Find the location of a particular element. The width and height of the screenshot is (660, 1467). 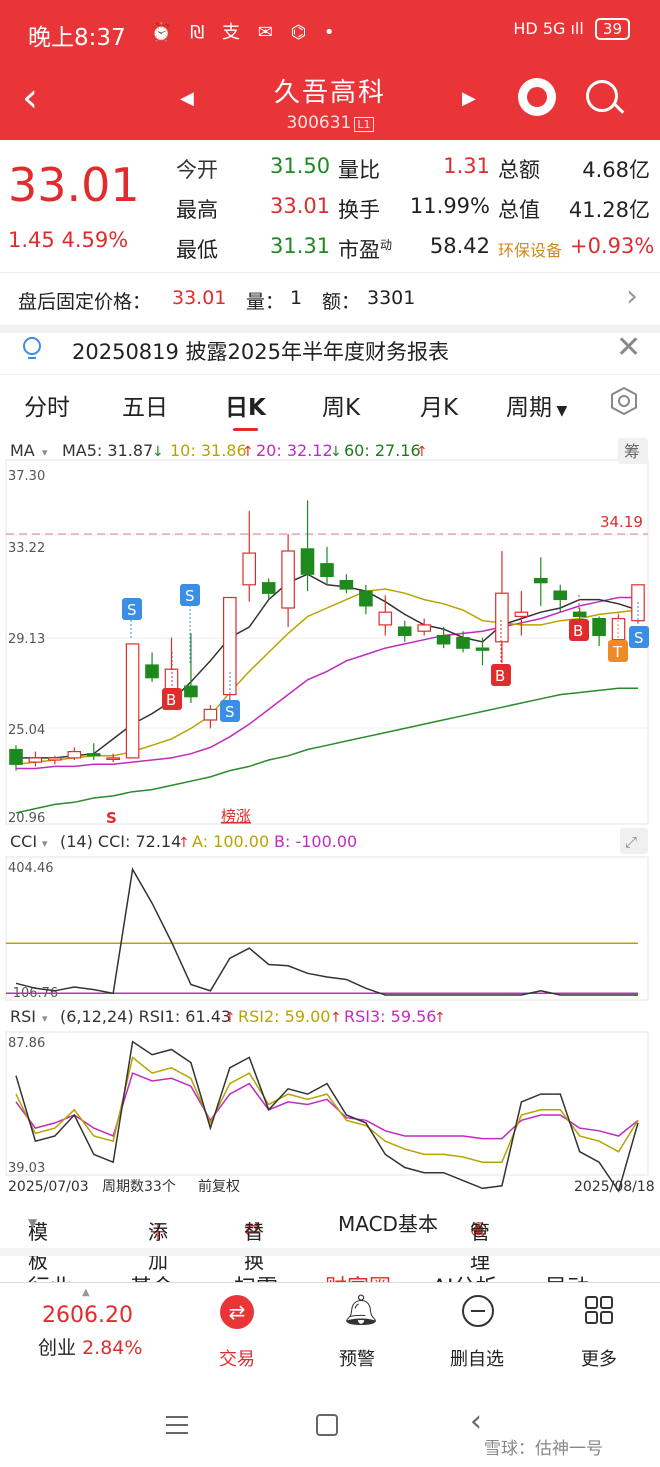

tab-period: 周期 ▼ is located at coordinates (536, 405).